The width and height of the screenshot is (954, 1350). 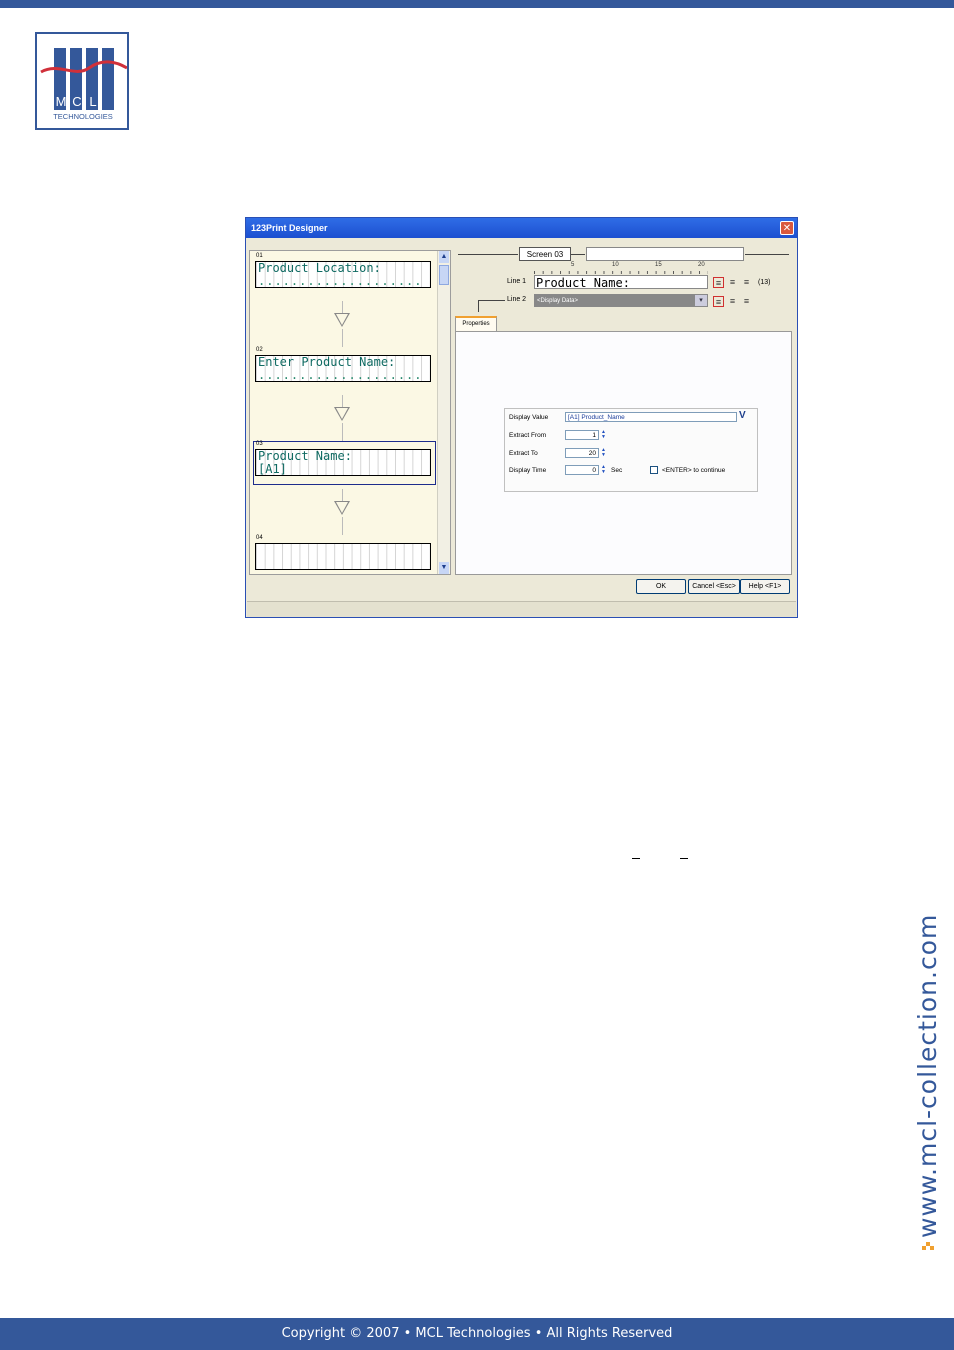 I want to click on display-value-field: [A1] Product_Name, so click(x=651, y=417).